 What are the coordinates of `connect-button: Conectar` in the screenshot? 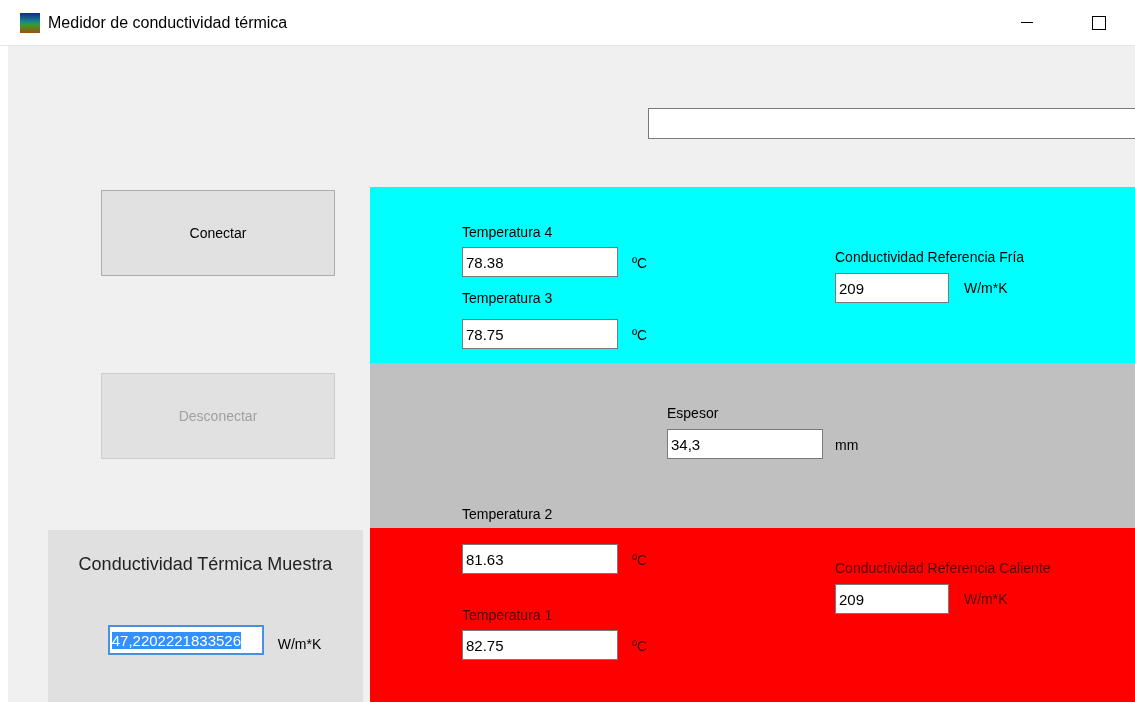 It's located at (218, 233).